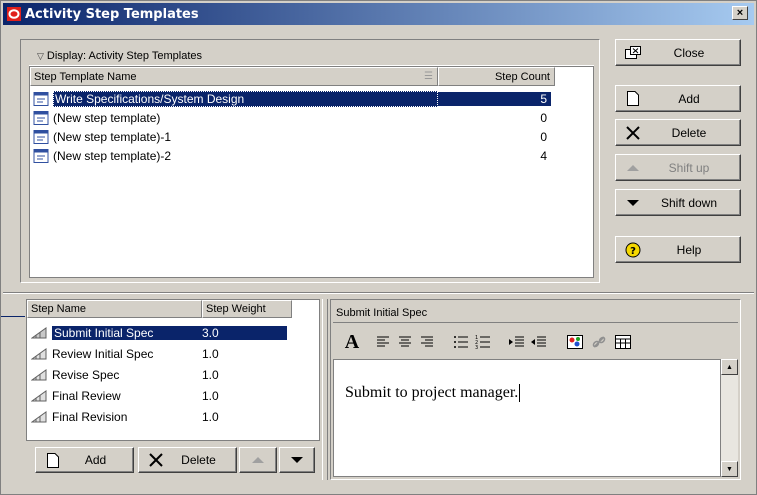 This screenshot has width=757, height=495. I want to click on step-row: Final Revision 1.0, so click(159, 416).